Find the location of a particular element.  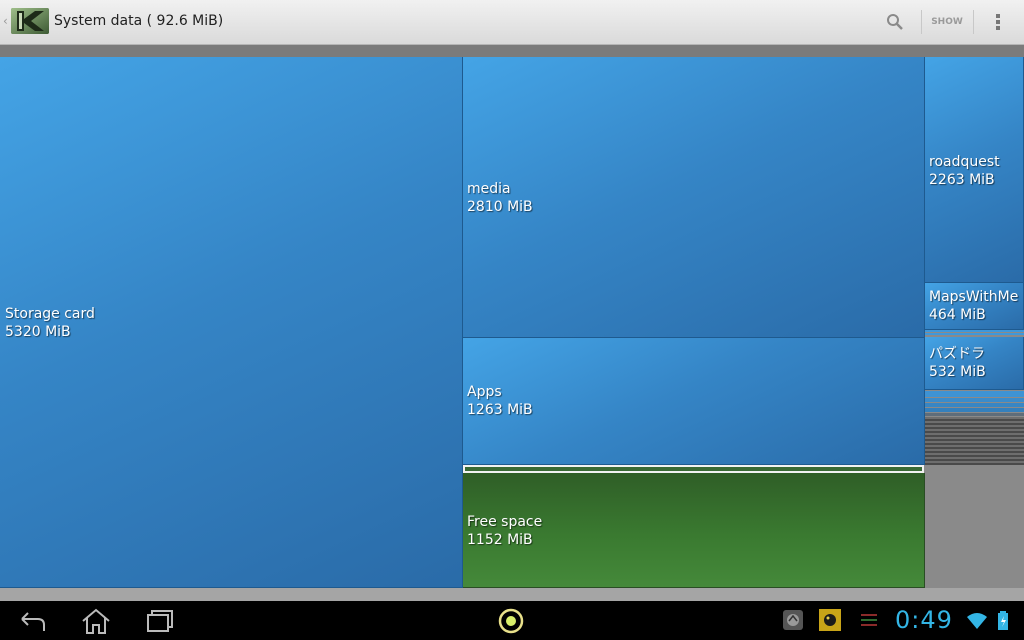

tile-roadquest: roadquest 2263 MiB is located at coordinates (974, 170).